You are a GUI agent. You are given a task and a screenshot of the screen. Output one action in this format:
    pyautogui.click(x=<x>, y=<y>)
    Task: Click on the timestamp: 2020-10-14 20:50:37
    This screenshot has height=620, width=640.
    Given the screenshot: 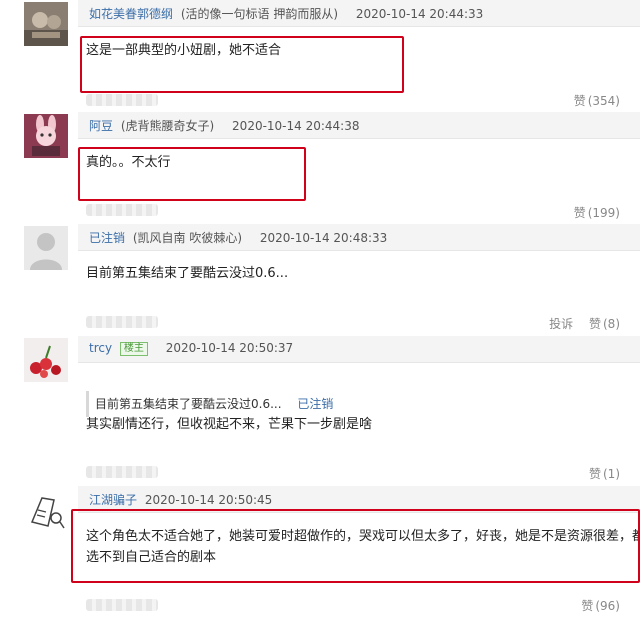 What is the action you would take?
    pyautogui.click(x=229, y=348)
    